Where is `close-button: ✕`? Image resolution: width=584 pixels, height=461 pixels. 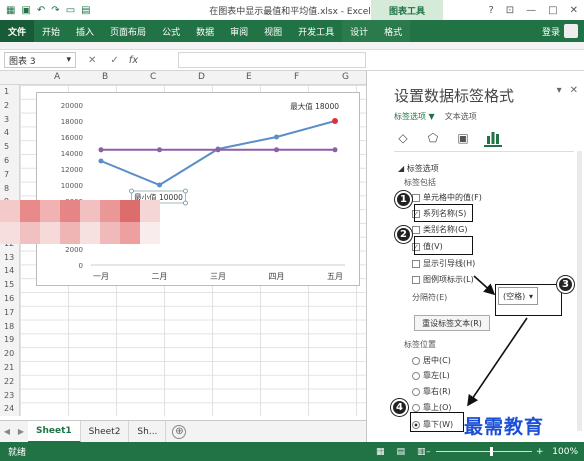
close-button: ✕ is located at coordinates (574, 10).